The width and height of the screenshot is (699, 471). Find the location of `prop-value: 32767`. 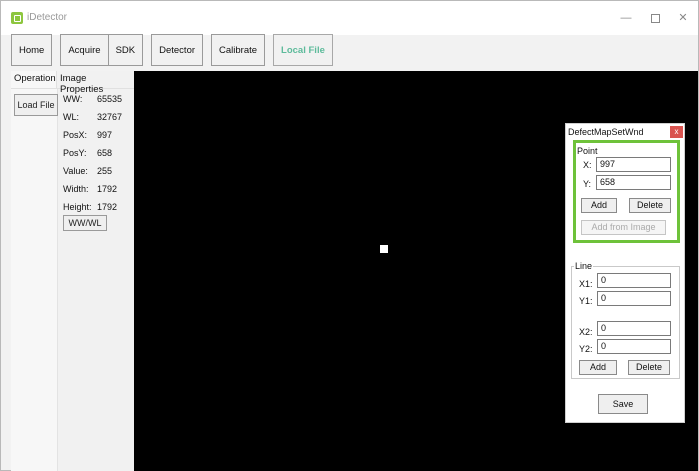

prop-value: 32767 is located at coordinates (110, 117).